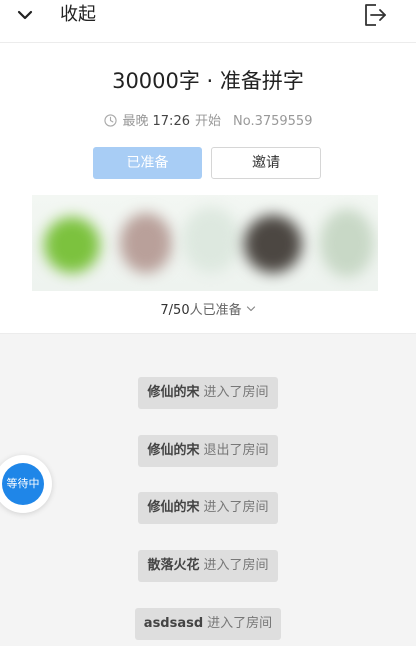  I want to click on message-pill: asdsasd 进入了房间, so click(208, 624).